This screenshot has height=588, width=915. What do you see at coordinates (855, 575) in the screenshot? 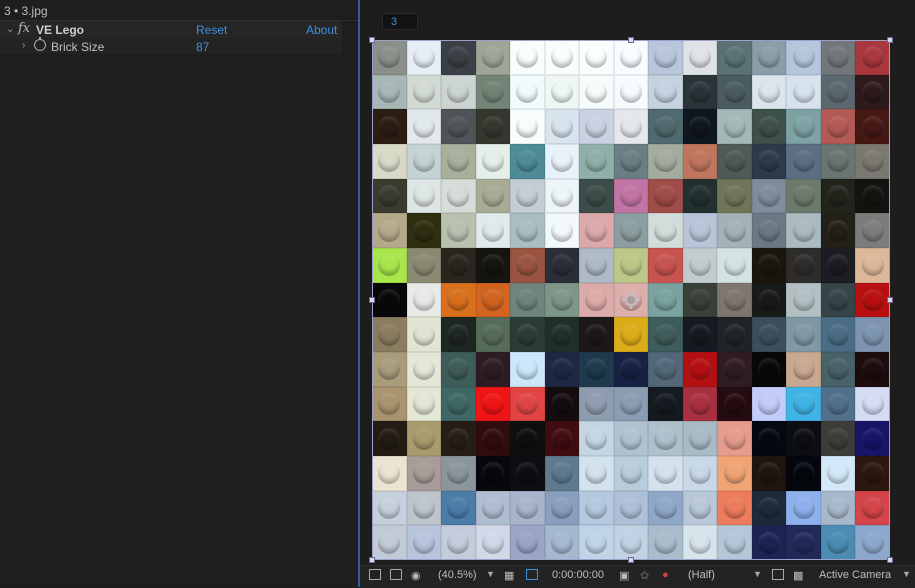
I see `camera-dropdown: Active Camera` at bounding box center [855, 575].